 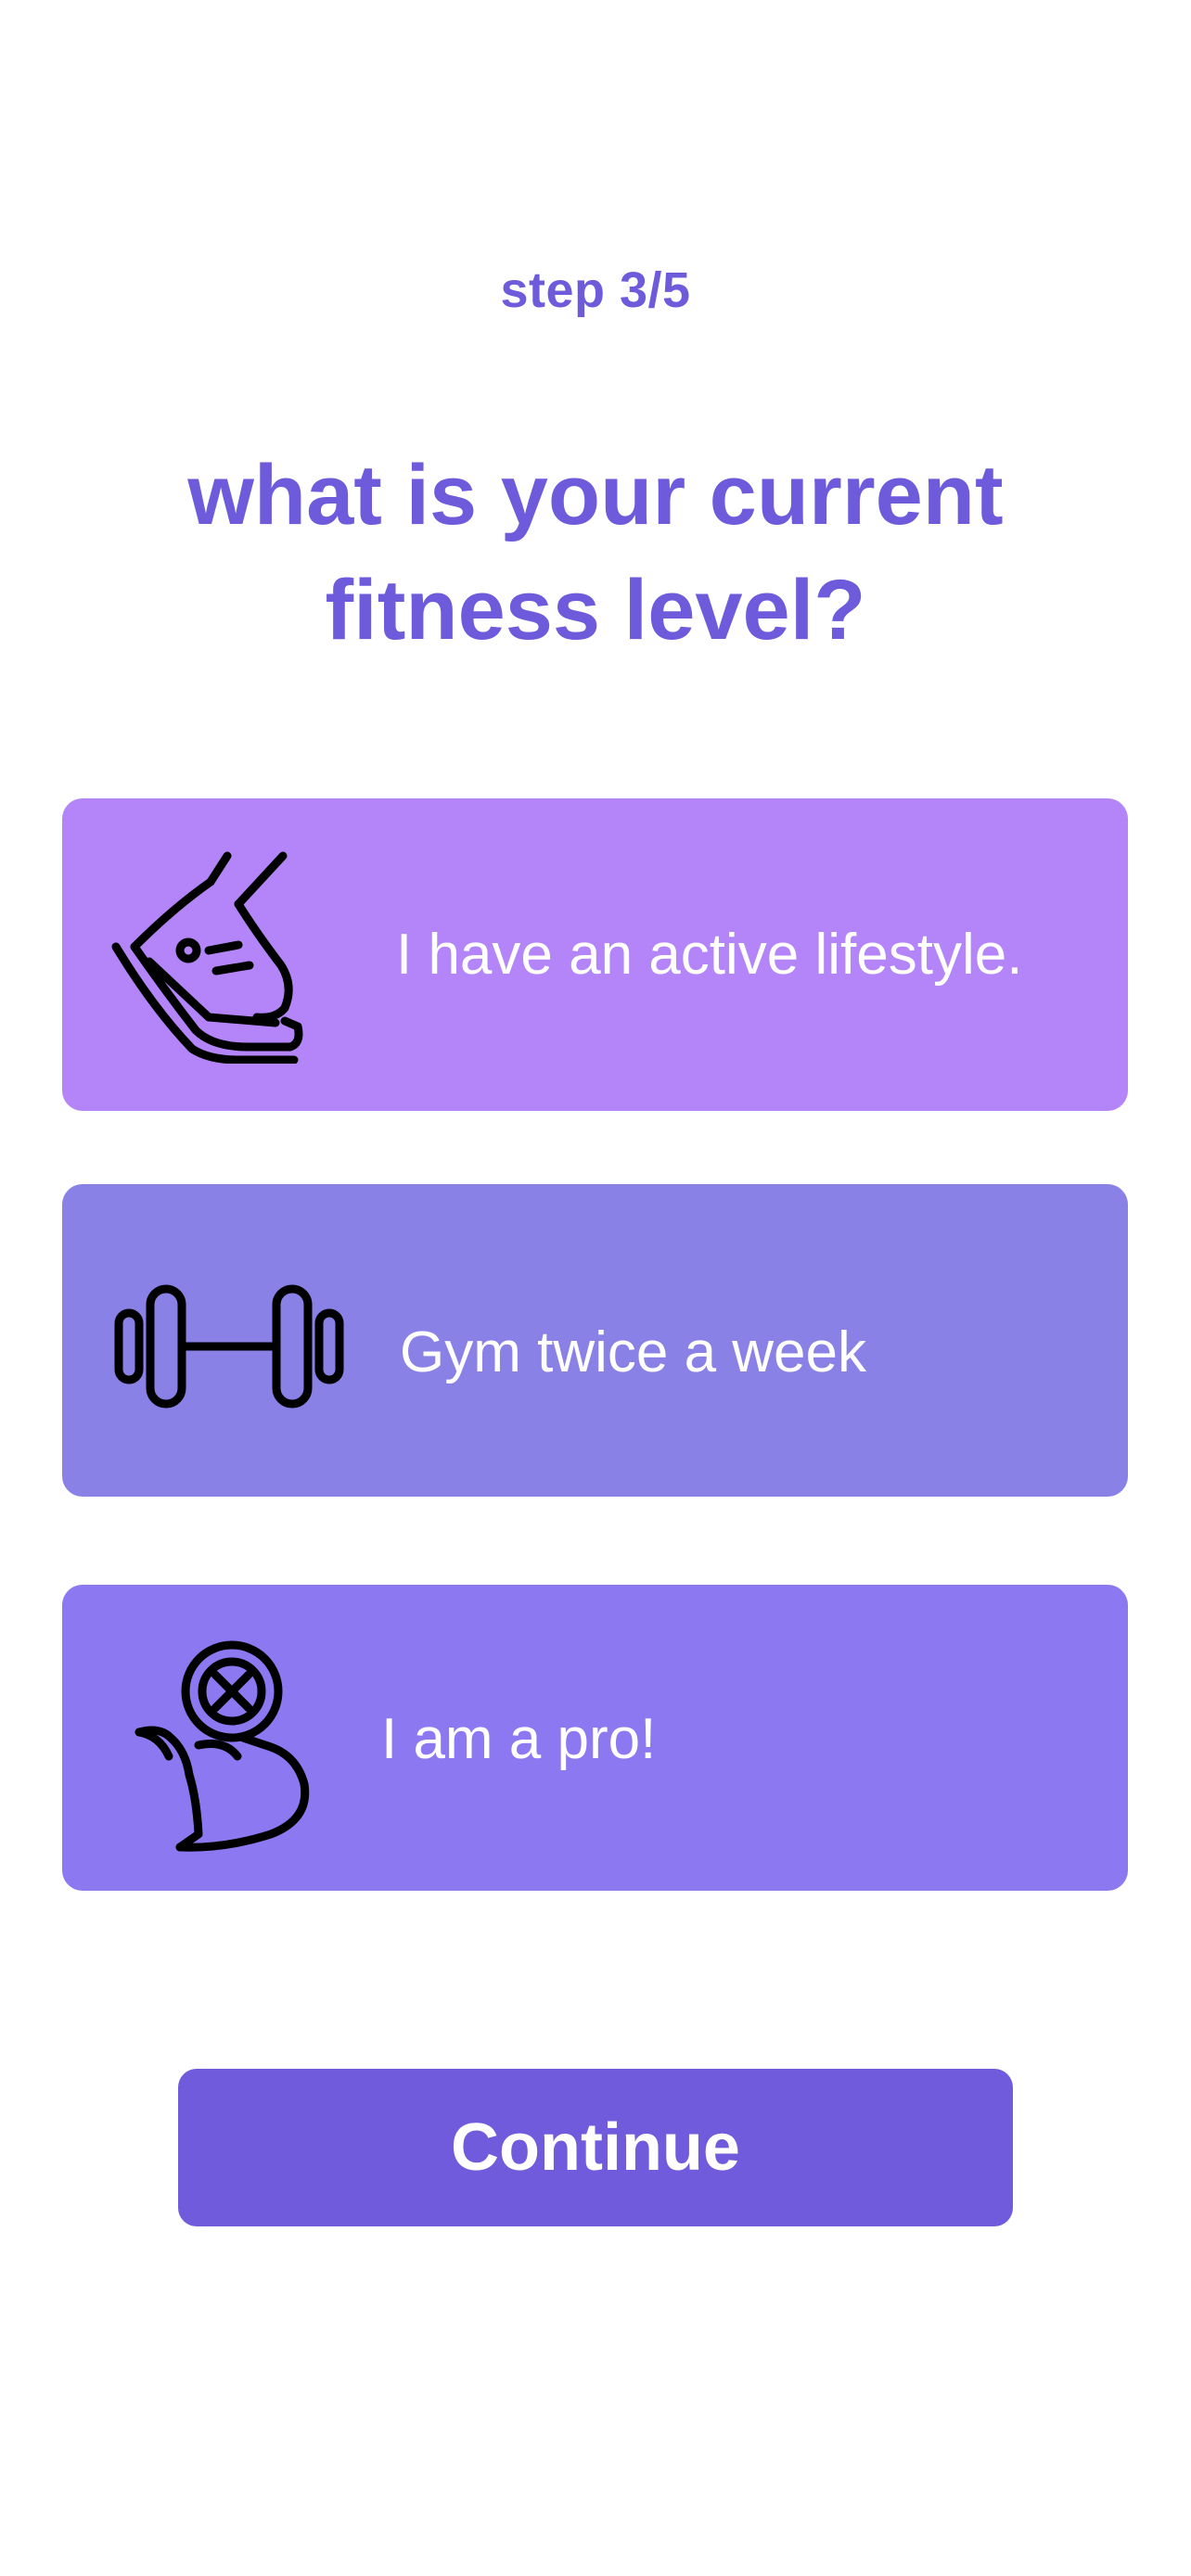 I want to click on option-gym-twice: Gym twice a week, so click(x=595, y=1340).